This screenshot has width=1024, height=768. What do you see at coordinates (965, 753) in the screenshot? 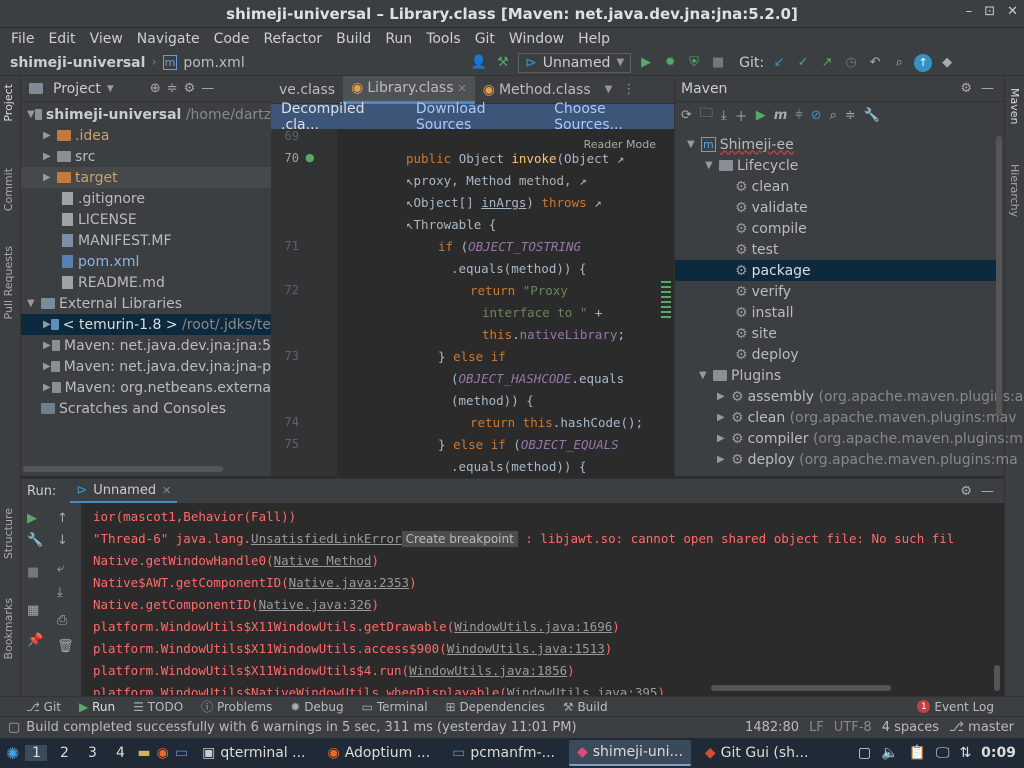
I see `network-icon: ⇅` at bounding box center [965, 753].